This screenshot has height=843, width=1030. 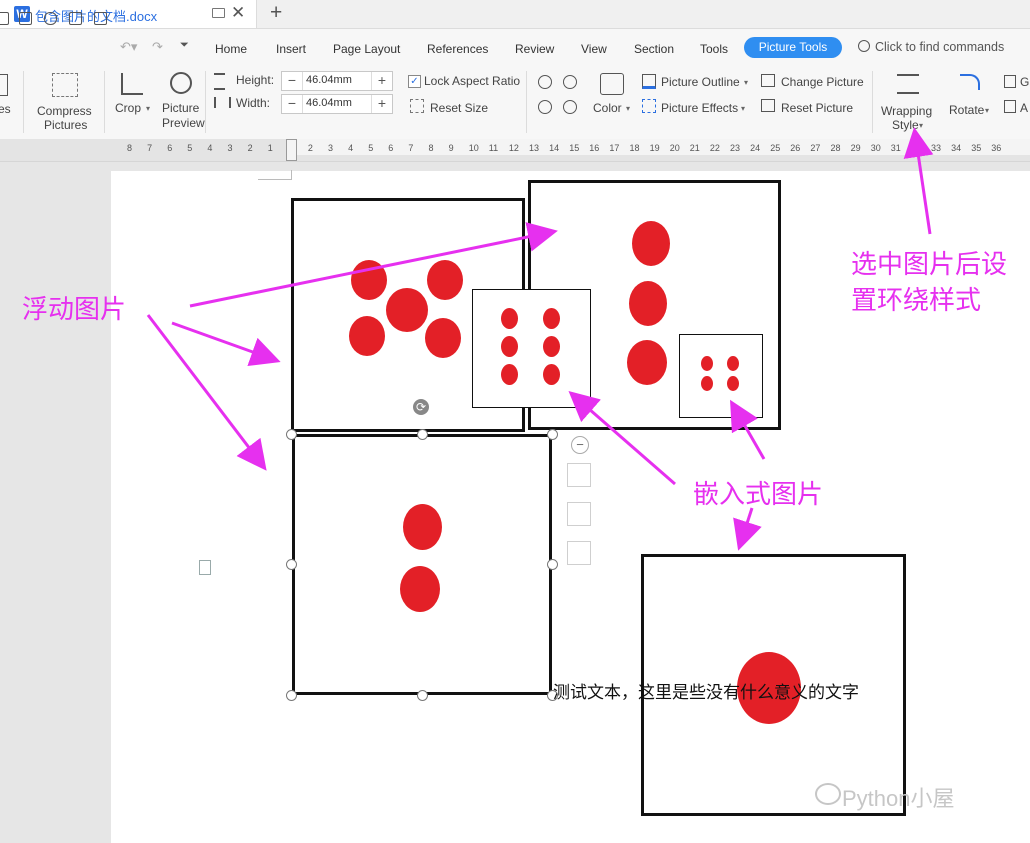 What do you see at coordinates (916, 301) in the screenshot?
I see `wrap-hint-annotation-2: 置环绕样式` at bounding box center [916, 301].